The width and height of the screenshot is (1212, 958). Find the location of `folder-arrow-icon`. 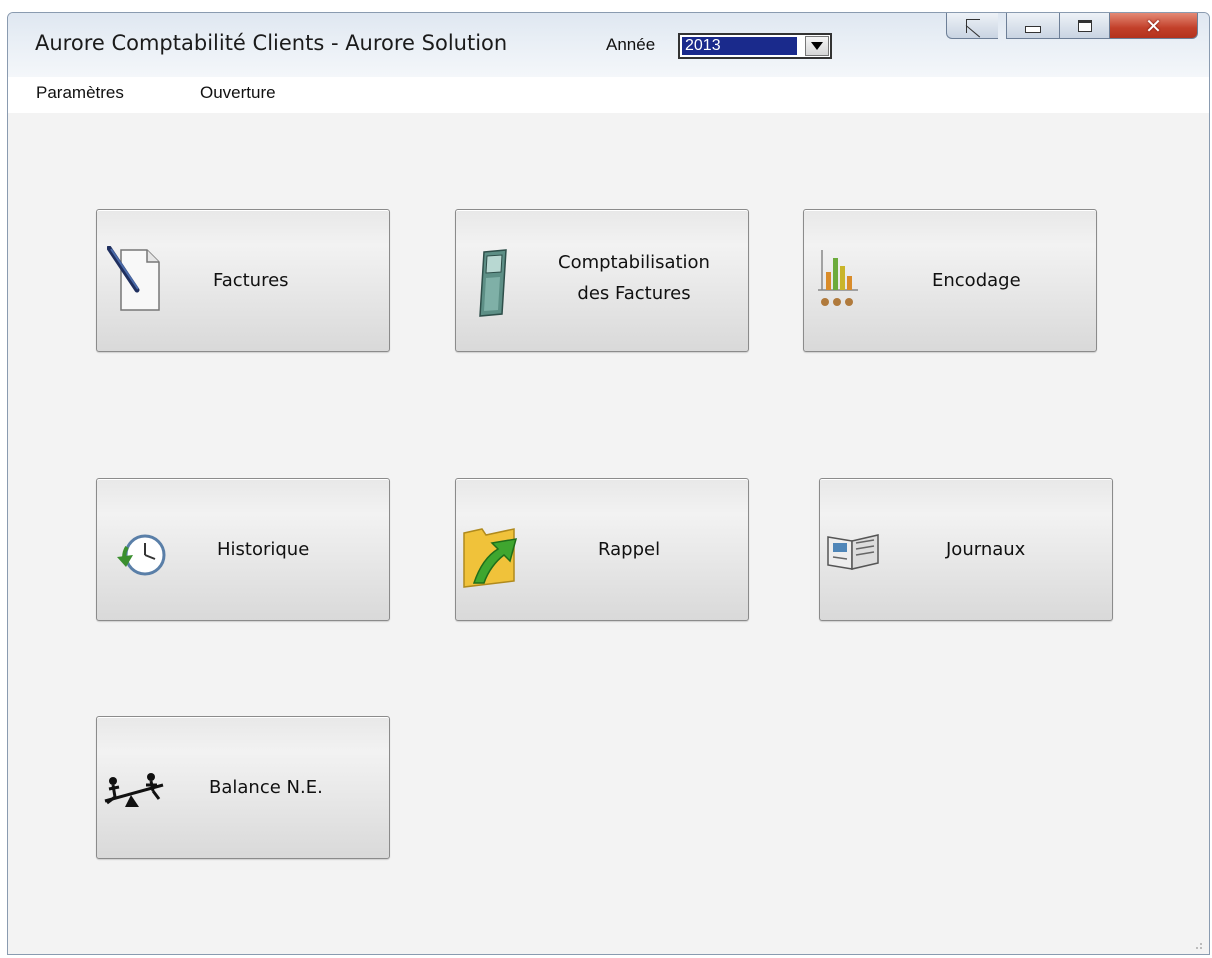

folder-arrow-icon is located at coordinates (490, 558).